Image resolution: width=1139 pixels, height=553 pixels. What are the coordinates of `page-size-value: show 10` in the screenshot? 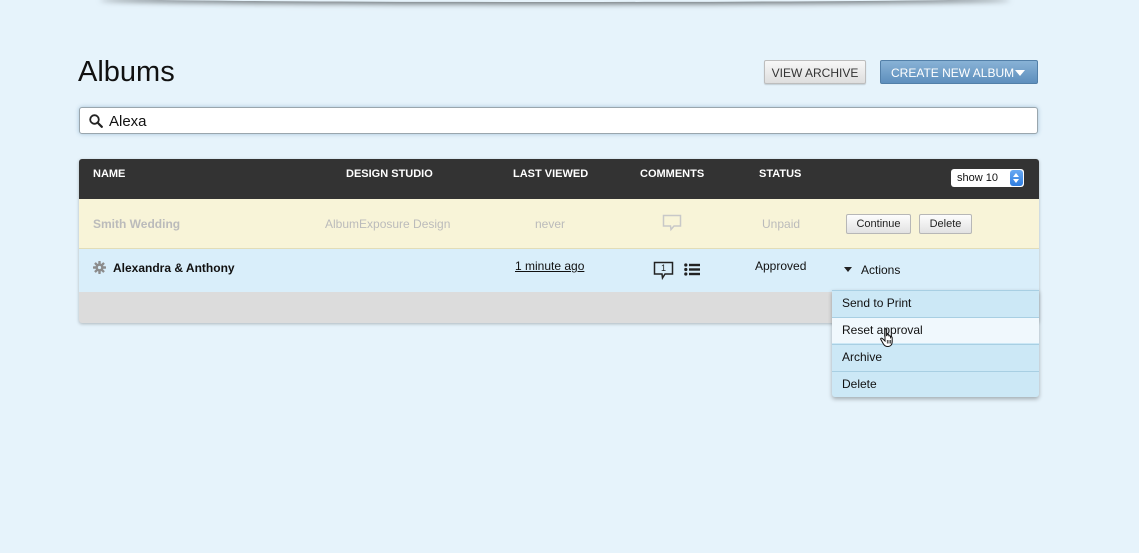 It's located at (977, 178).